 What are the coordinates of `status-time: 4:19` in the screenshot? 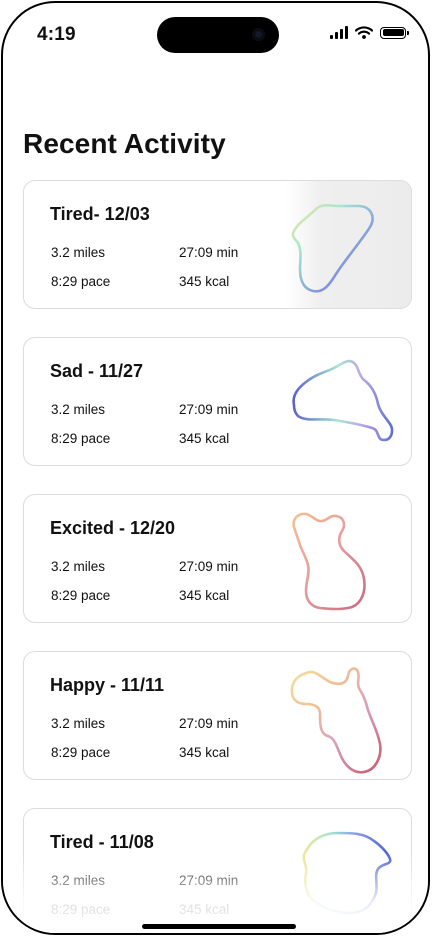 It's located at (56, 34).